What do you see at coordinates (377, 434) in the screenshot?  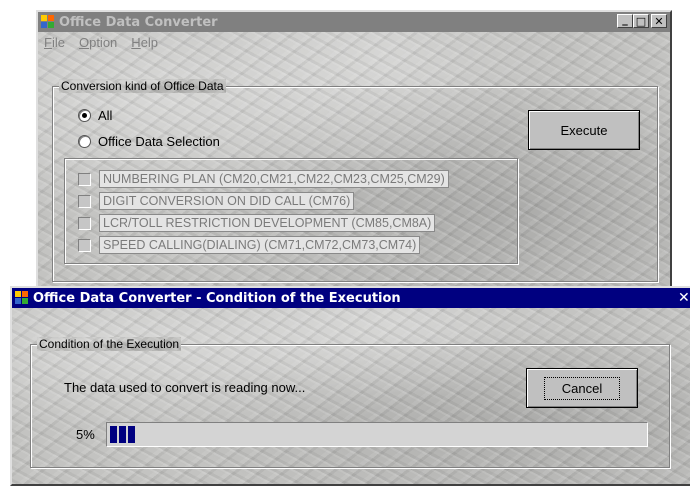 I see `progress-bar` at bounding box center [377, 434].